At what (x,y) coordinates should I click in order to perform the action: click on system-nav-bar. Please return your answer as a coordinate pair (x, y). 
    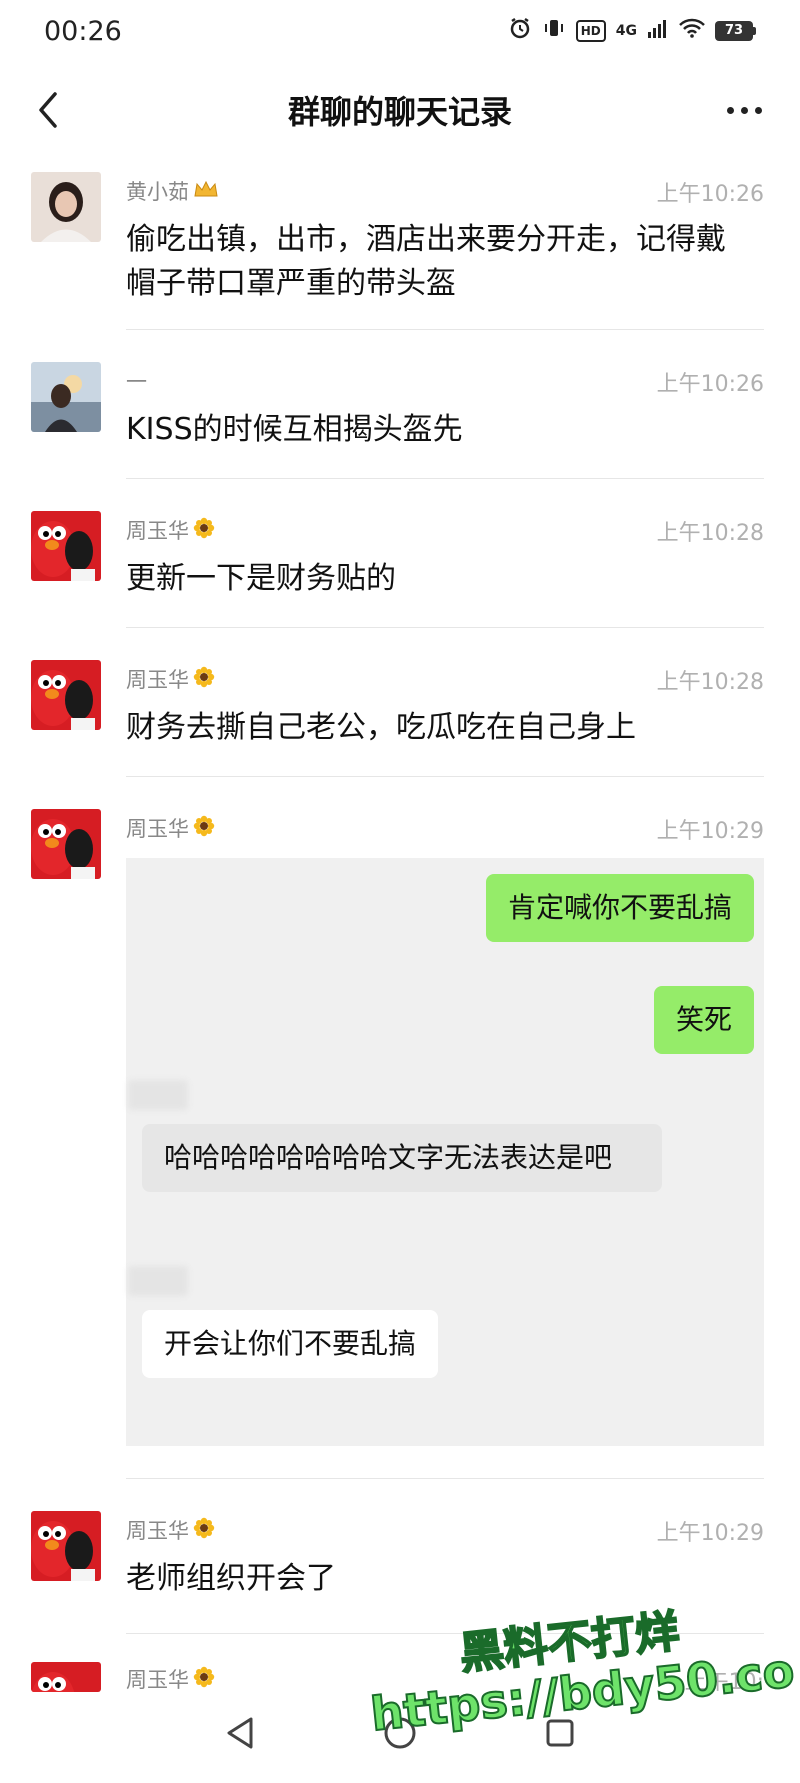
    Looking at the image, I should click on (400, 1733).